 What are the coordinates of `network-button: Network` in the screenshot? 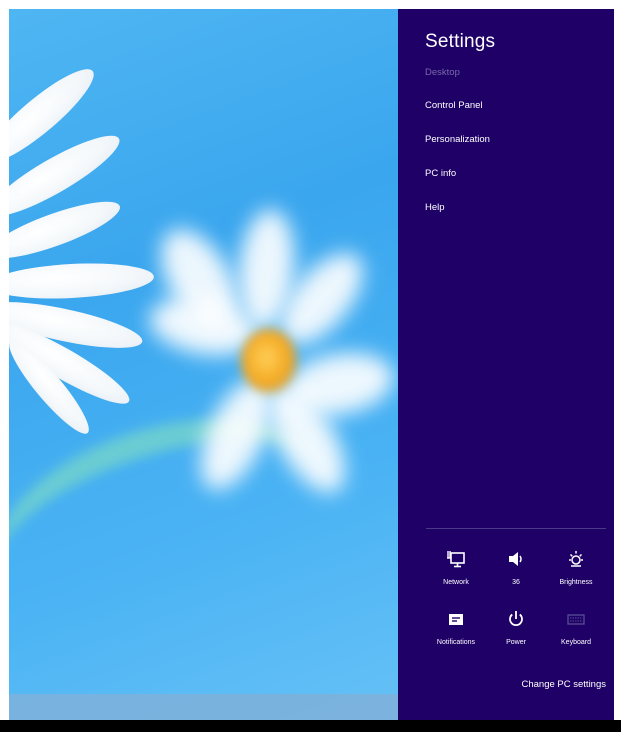 It's located at (456, 573).